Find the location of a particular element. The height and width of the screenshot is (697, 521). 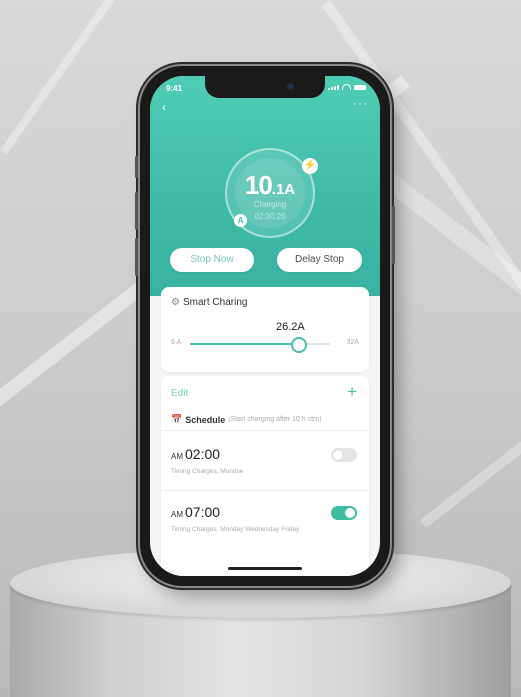

battery-icon is located at coordinates (360, 87).